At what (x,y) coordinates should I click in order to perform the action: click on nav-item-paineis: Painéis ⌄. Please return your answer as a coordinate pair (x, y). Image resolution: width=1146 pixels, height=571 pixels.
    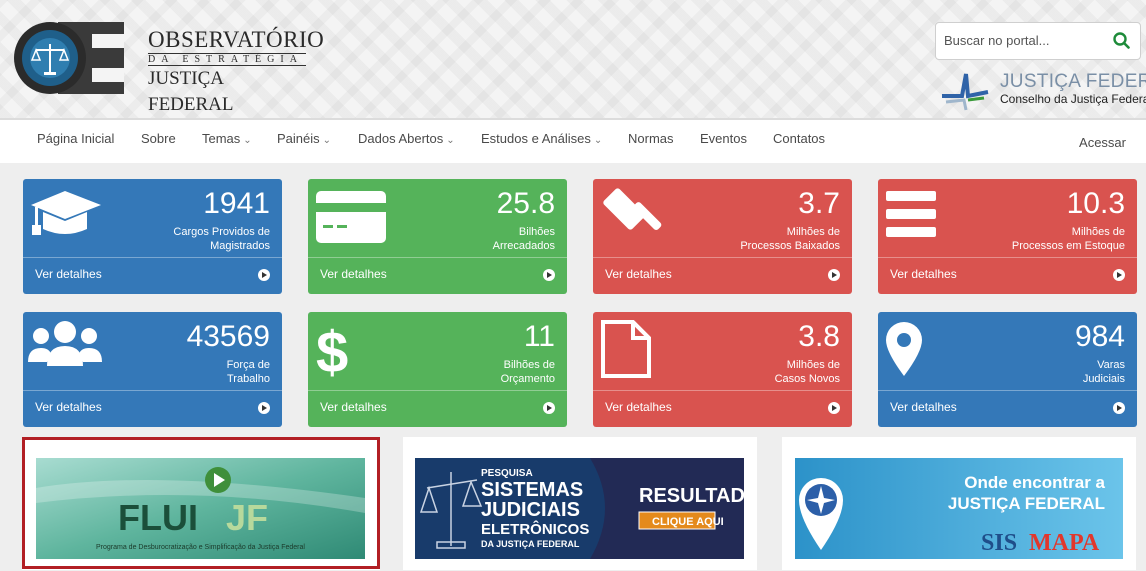
    Looking at the image, I should click on (304, 138).